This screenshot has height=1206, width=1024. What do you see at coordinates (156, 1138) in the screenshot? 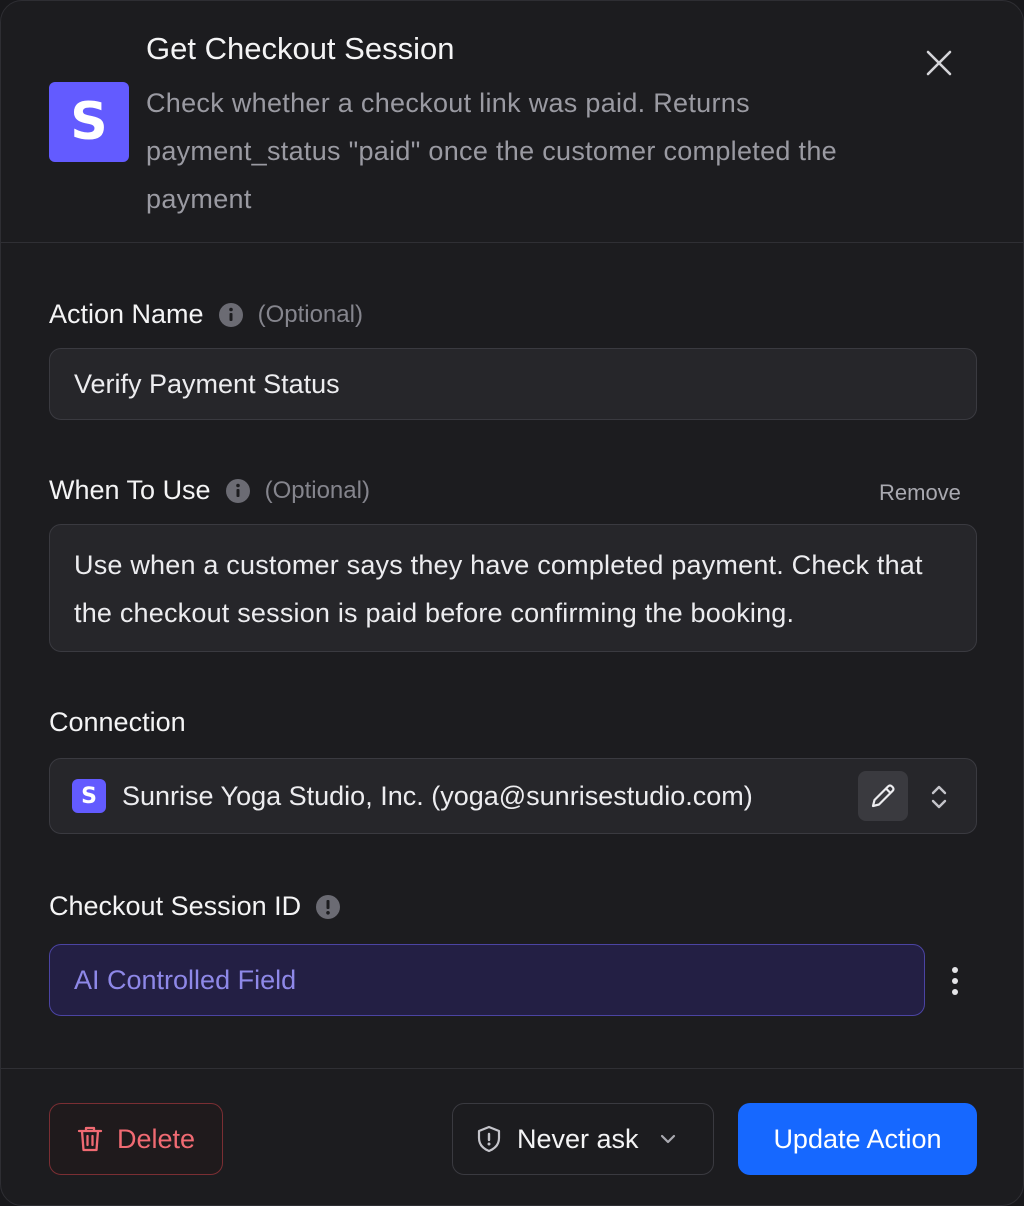
I see `delete-label: Delete` at bounding box center [156, 1138].